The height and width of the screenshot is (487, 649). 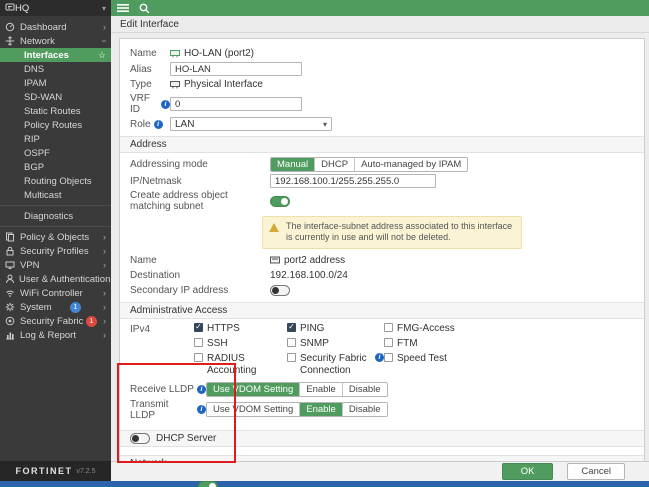 What do you see at coordinates (55, 251) in the screenshot?
I see `sidebar-item-security-profiles: Security Profiles ›` at bounding box center [55, 251].